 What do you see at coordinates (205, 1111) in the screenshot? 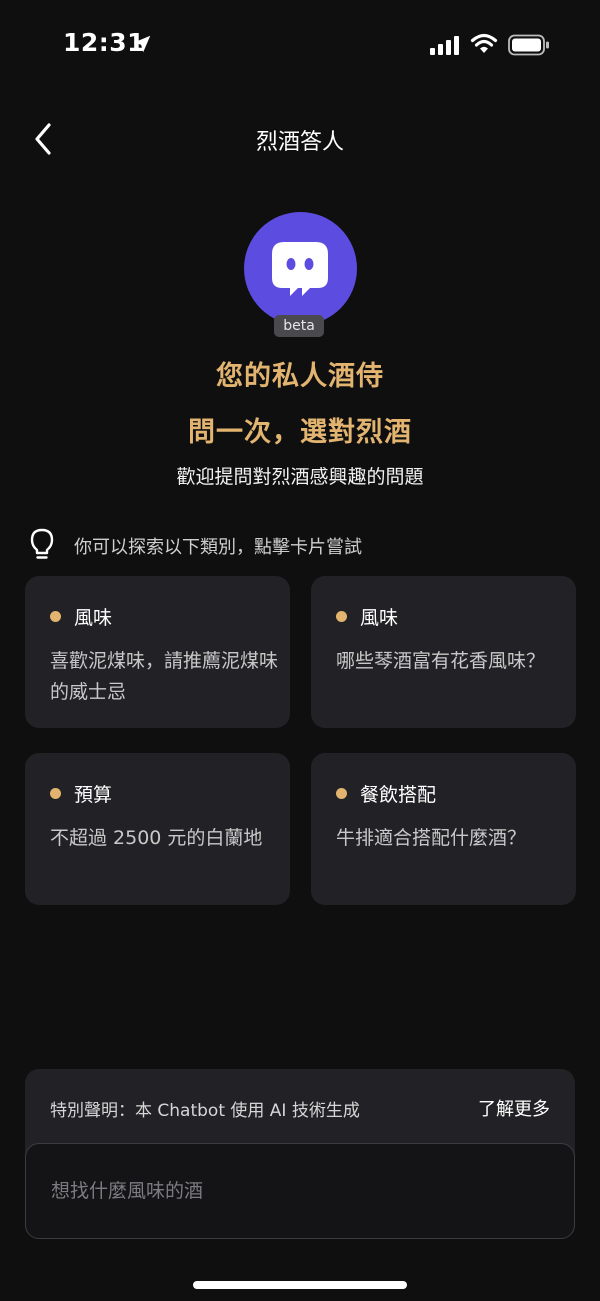
I see `disclaimer-text: 特別聲明：本 Chatbot 使用 AI 技術生成` at bounding box center [205, 1111].